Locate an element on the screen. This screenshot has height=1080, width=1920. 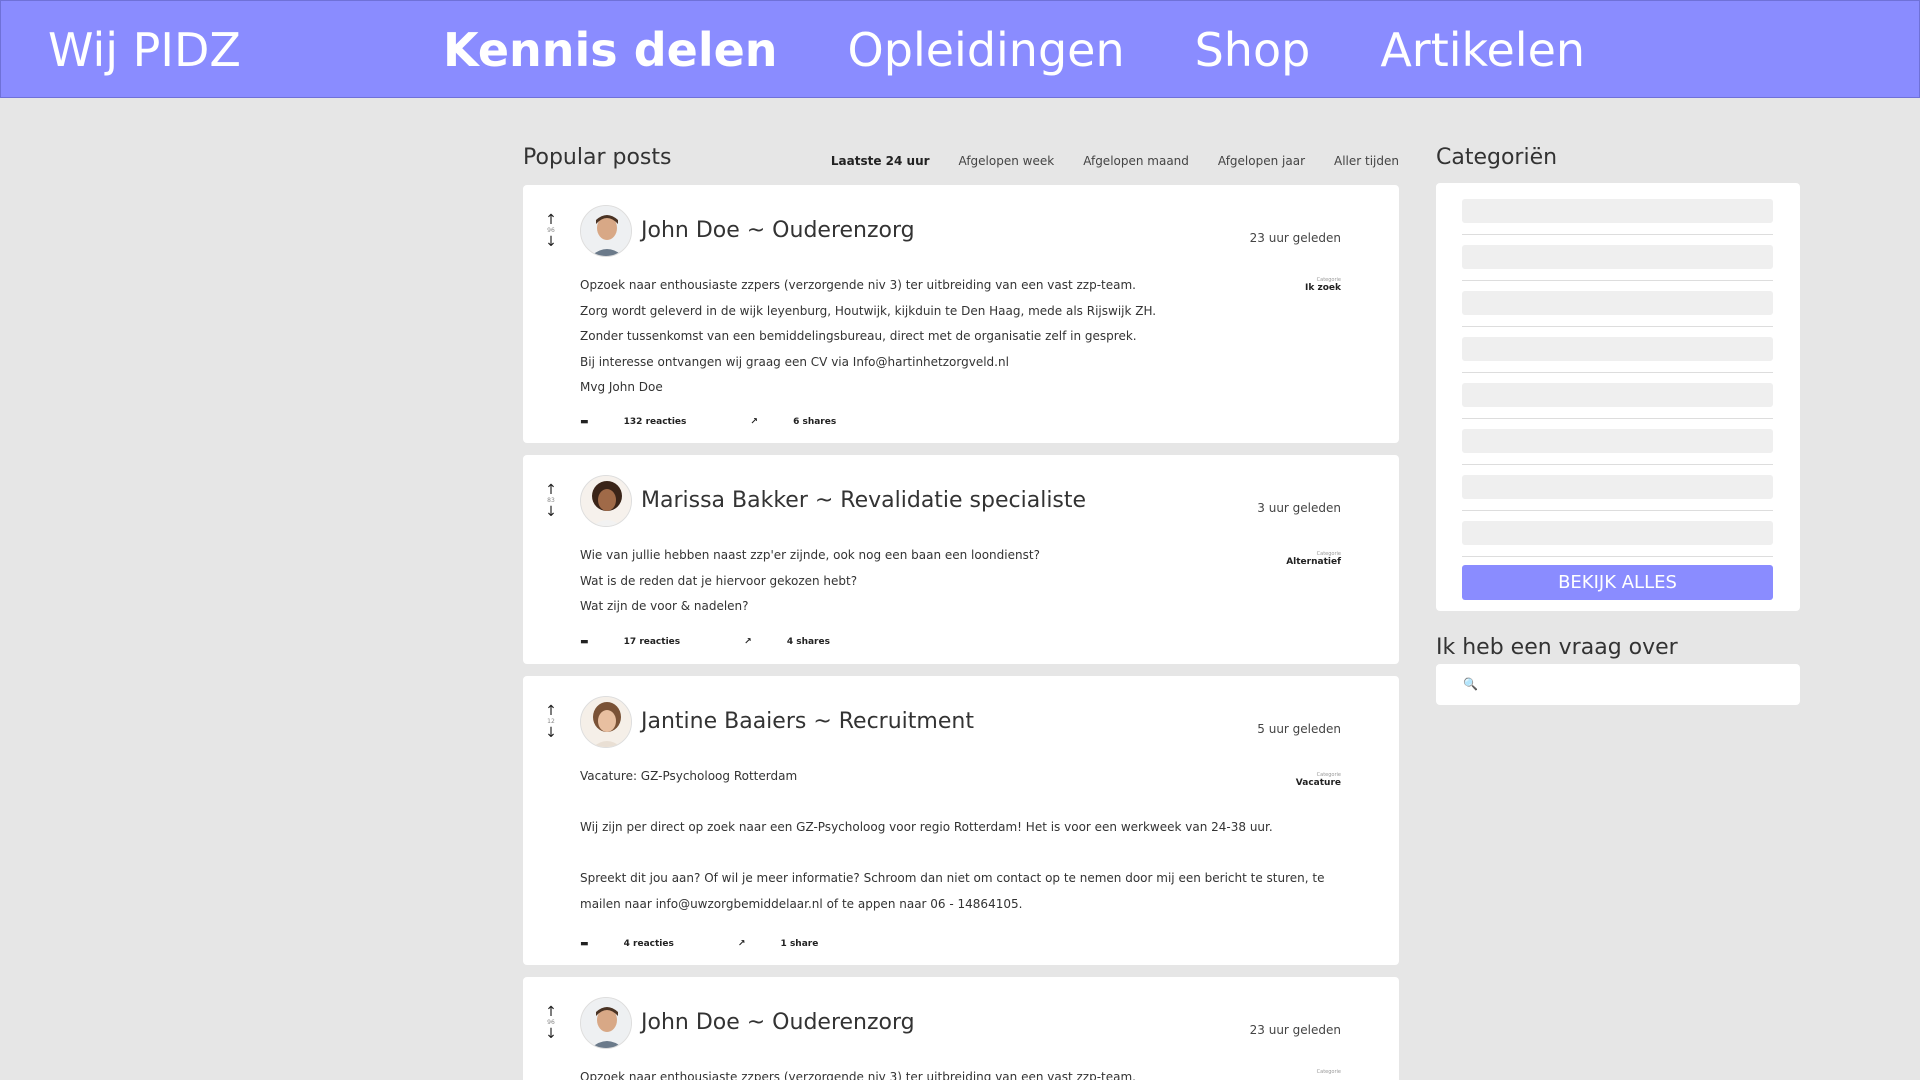
nav-artikelen: Artikelen is located at coordinates (1482, 50).